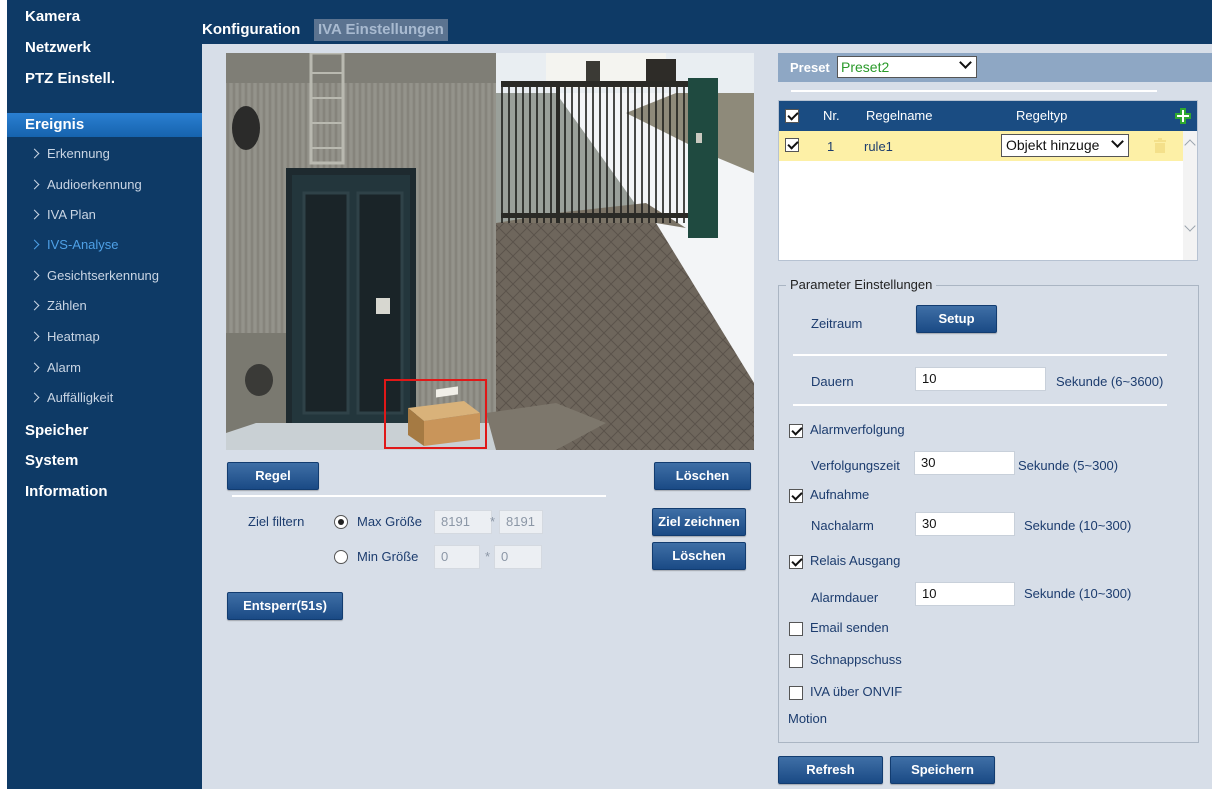  What do you see at coordinates (55, 124) in the screenshot?
I see `sidebar-item-label: Ereignis` at bounding box center [55, 124].